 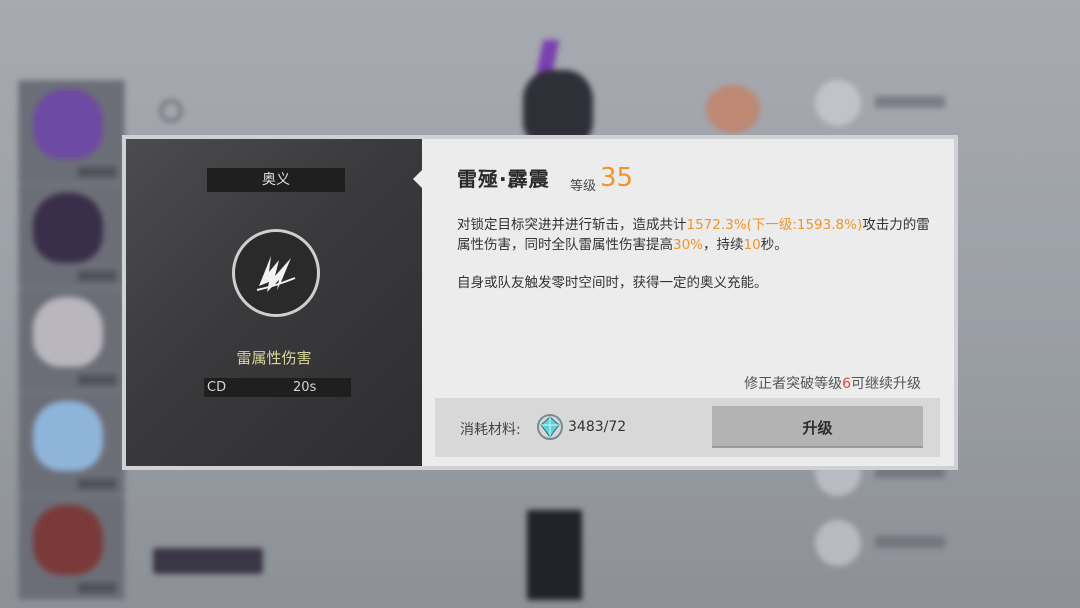 What do you see at coordinates (503, 179) in the screenshot?
I see `skill-name: 雷殛·霹震` at bounding box center [503, 179].